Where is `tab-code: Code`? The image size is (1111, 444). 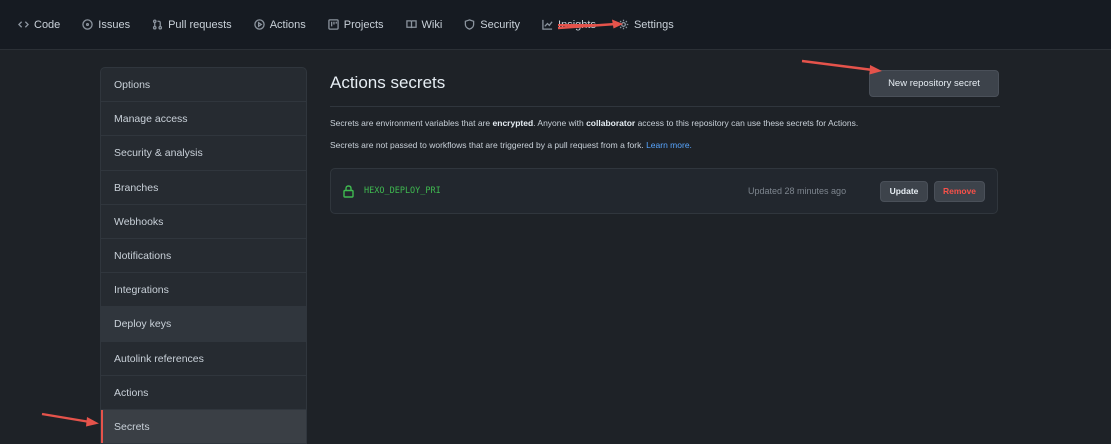 tab-code: Code is located at coordinates (39, 25).